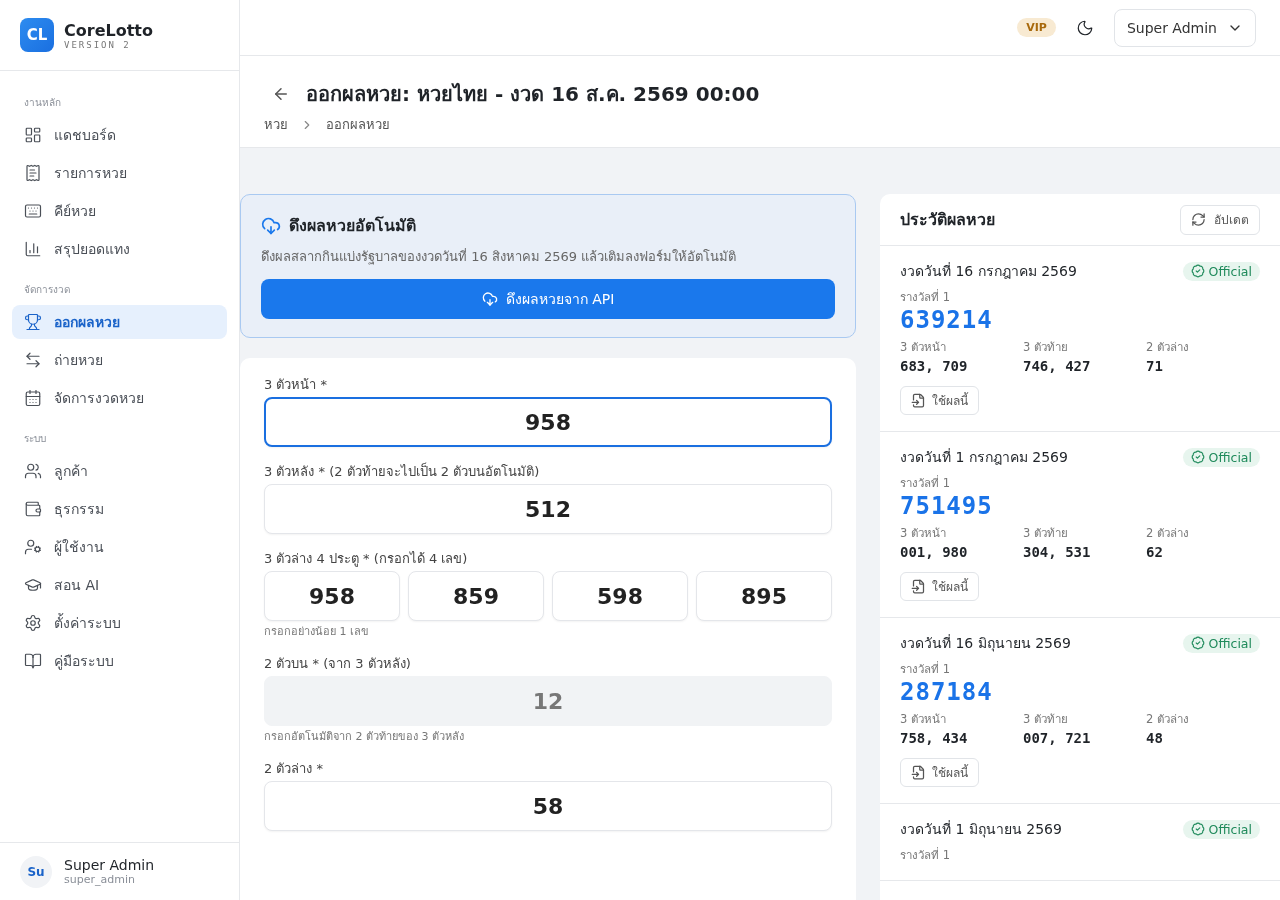 The image size is (1280, 900). I want to click on calendar-icon, so click(33, 398).